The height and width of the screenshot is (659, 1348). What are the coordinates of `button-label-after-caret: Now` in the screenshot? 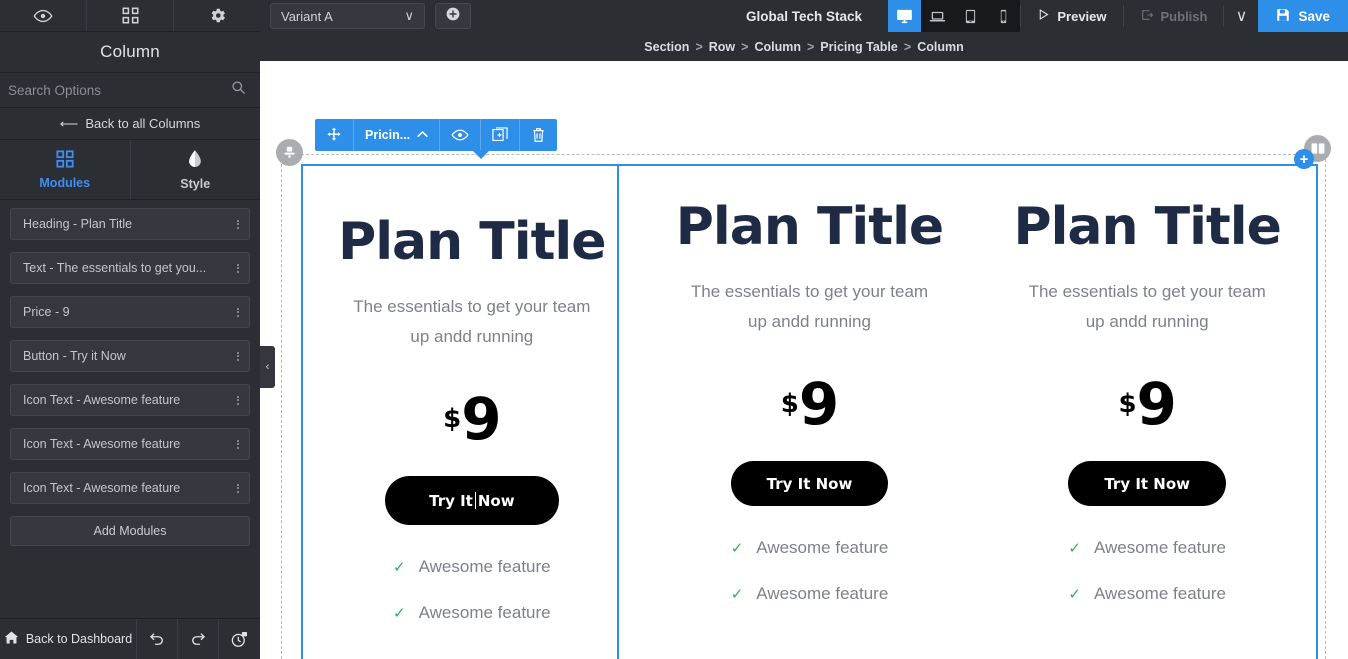 It's located at (496, 500).